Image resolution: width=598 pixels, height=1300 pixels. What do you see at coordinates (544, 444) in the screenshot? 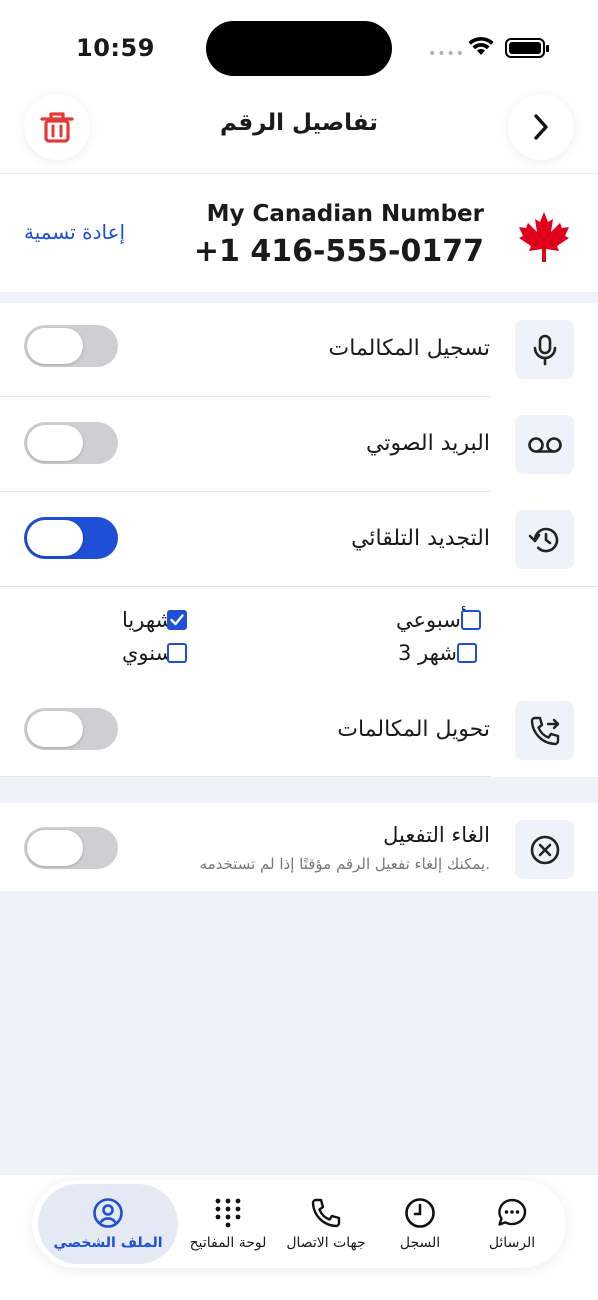
I see `voicemail-icon` at bounding box center [544, 444].